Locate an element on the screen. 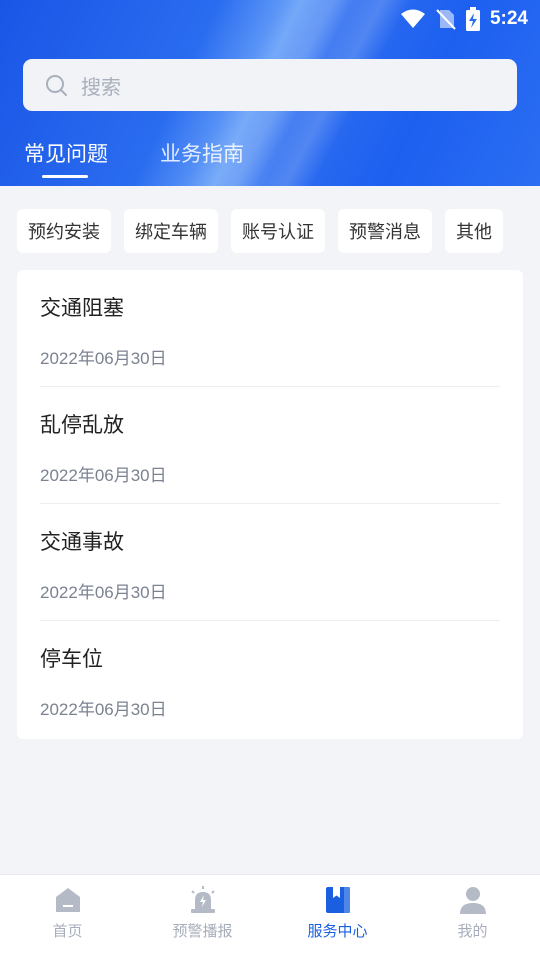 This screenshot has height=961, width=540. nav-label: 我的 is located at coordinates (472, 931).